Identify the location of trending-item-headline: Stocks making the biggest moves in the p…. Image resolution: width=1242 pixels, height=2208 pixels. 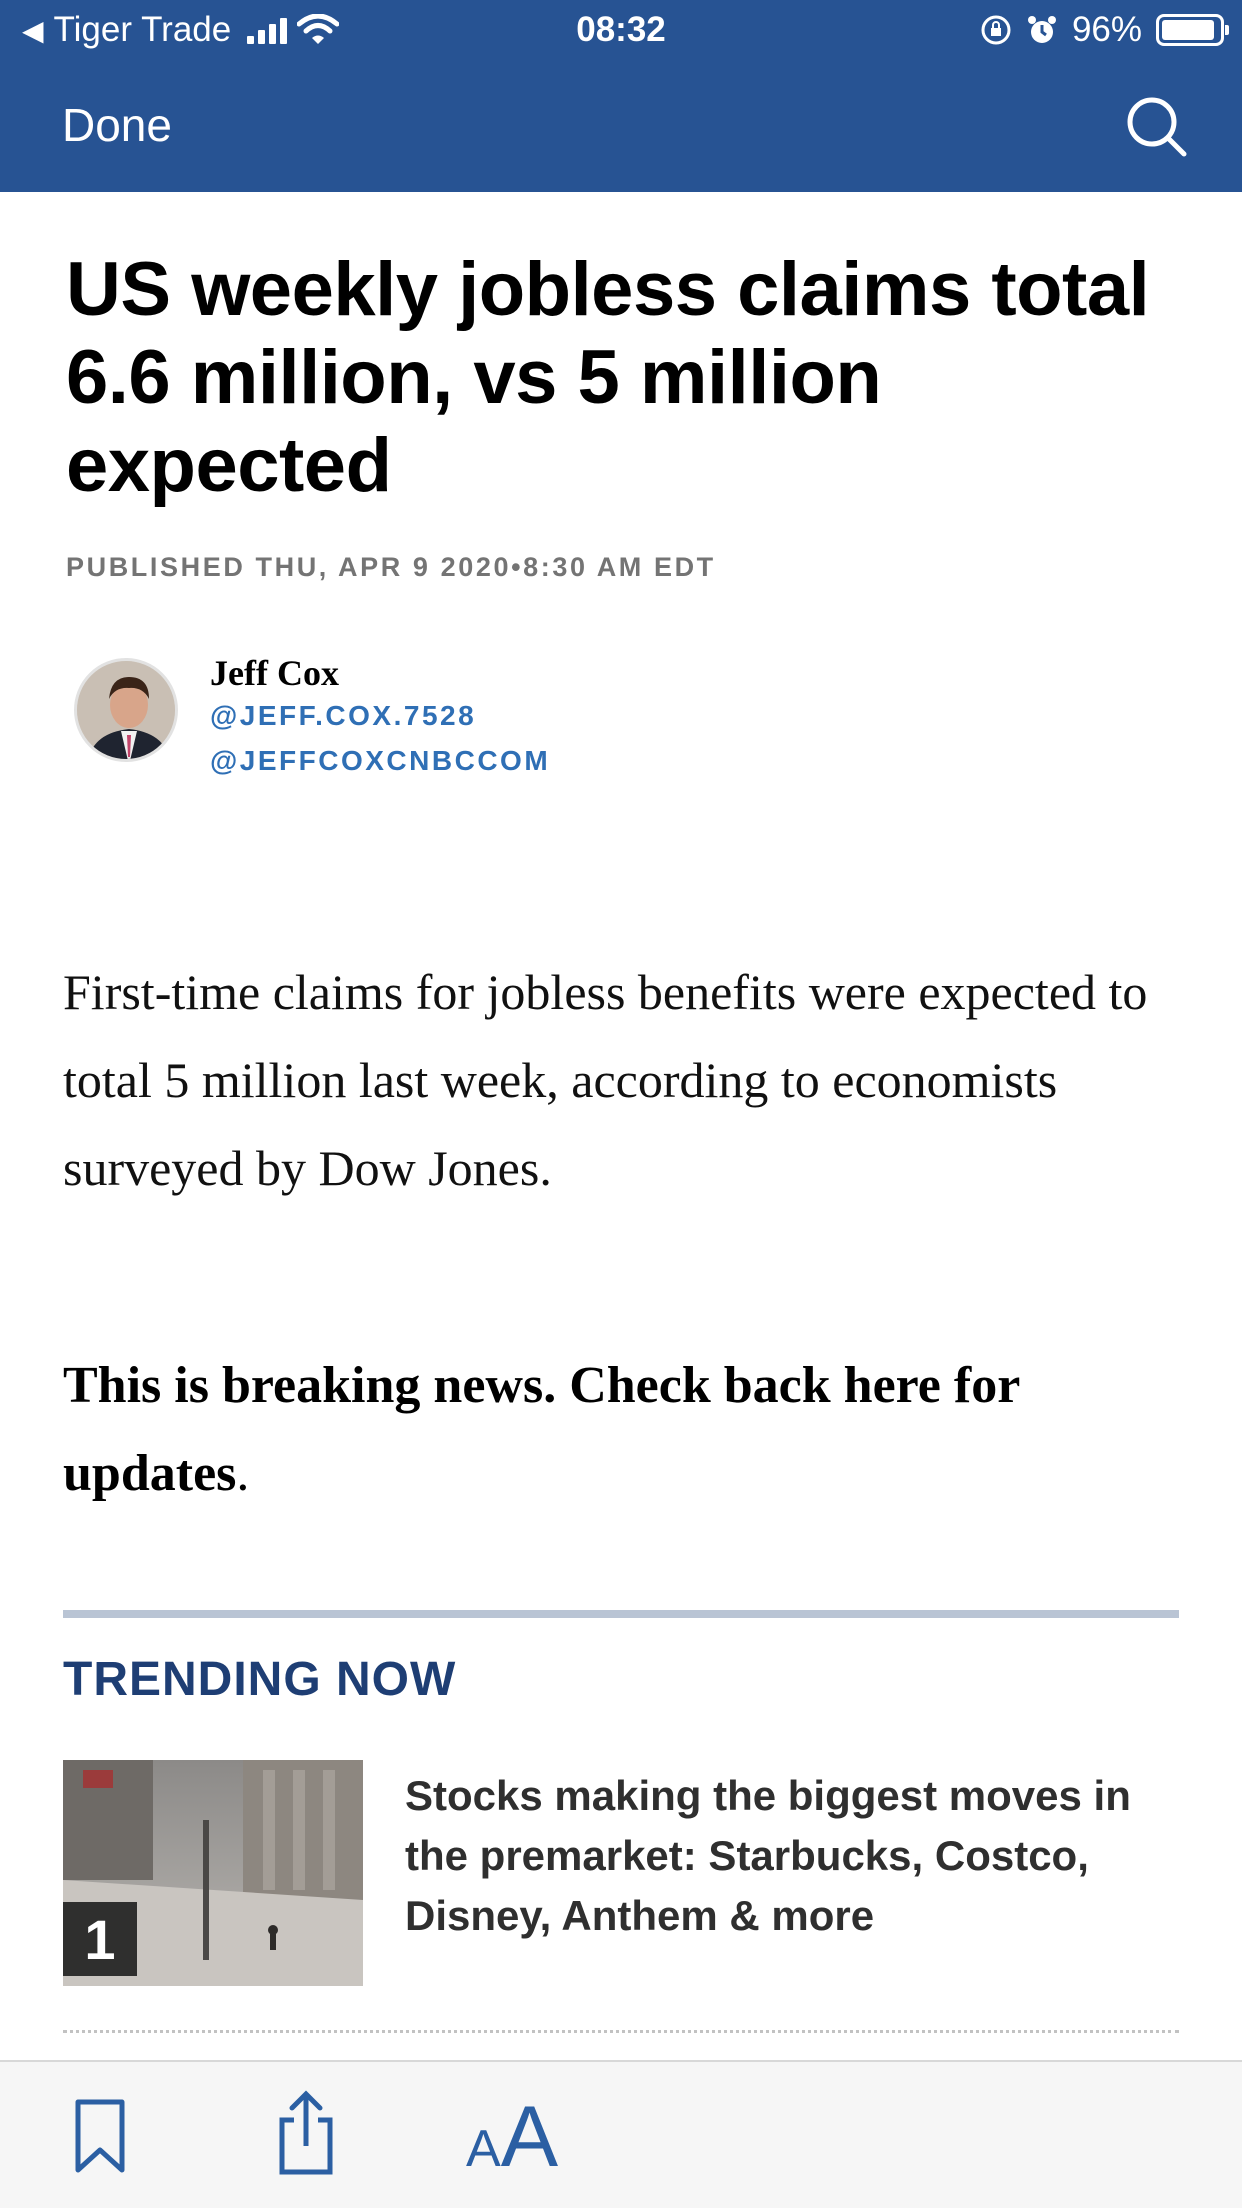
(790, 1856).